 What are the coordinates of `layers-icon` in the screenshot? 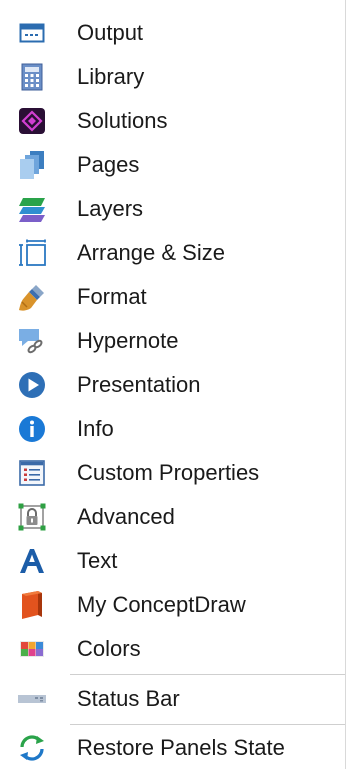 It's located at (32, 209).